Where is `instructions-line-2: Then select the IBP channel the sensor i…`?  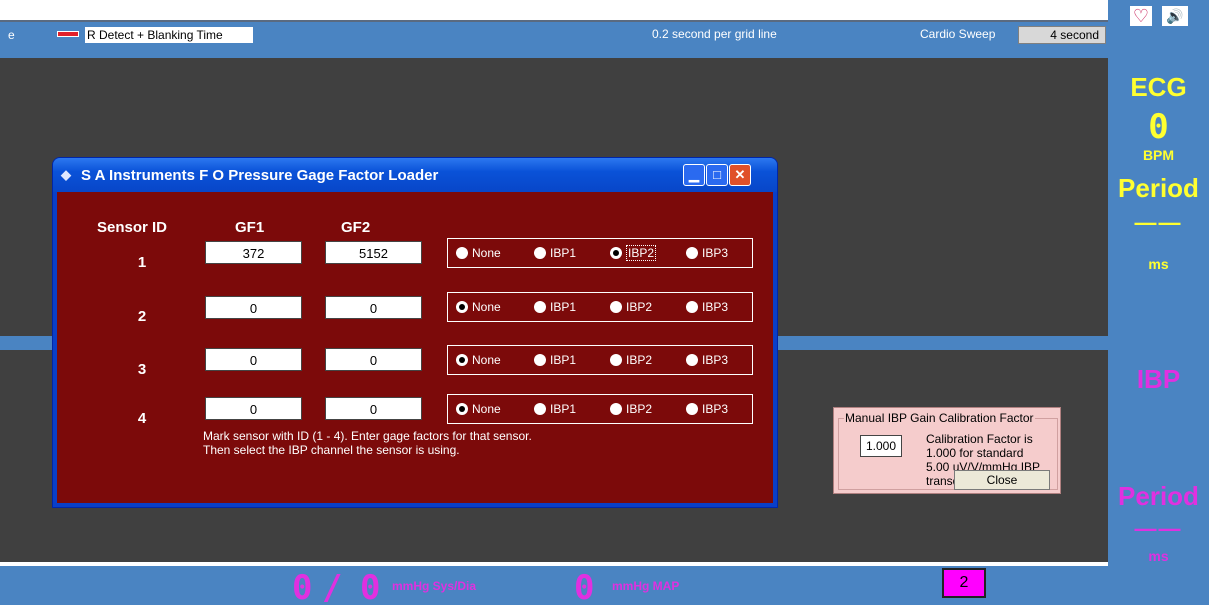
instructions-line-2: Then select the IBP channel the sensor i… is located at coordinates (331, 450).